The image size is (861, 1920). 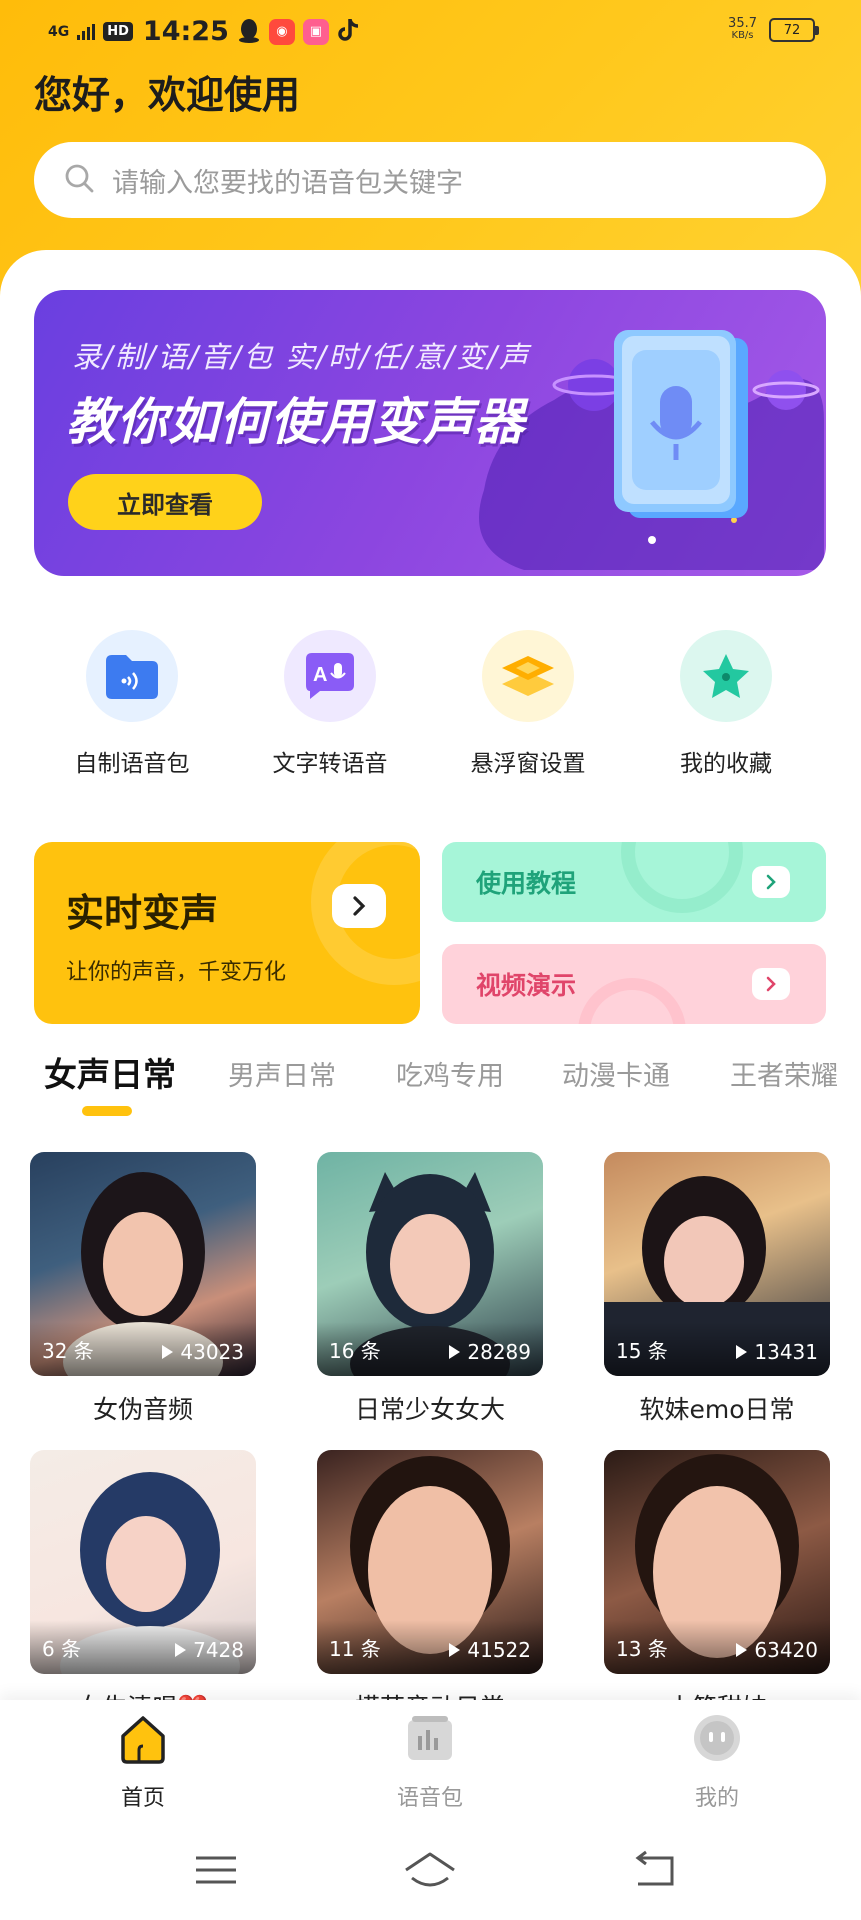 I want to click on home-nav-icon, so click(x=430, y=1870).